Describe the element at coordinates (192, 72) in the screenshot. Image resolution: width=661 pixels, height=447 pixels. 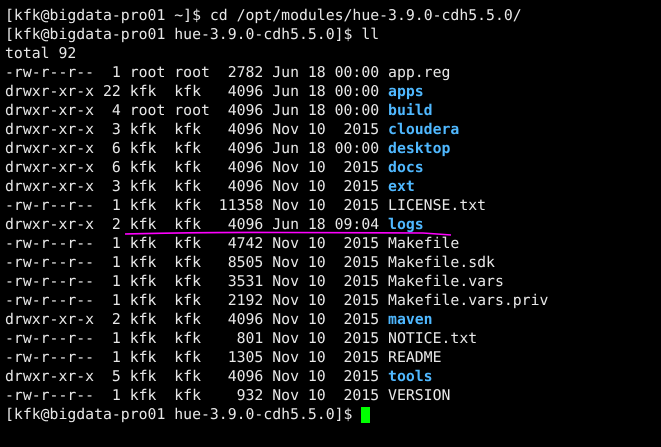
I see `file-info: -rw-r--r-- 1 root root 2782 Jun 18 00:00` at that location.